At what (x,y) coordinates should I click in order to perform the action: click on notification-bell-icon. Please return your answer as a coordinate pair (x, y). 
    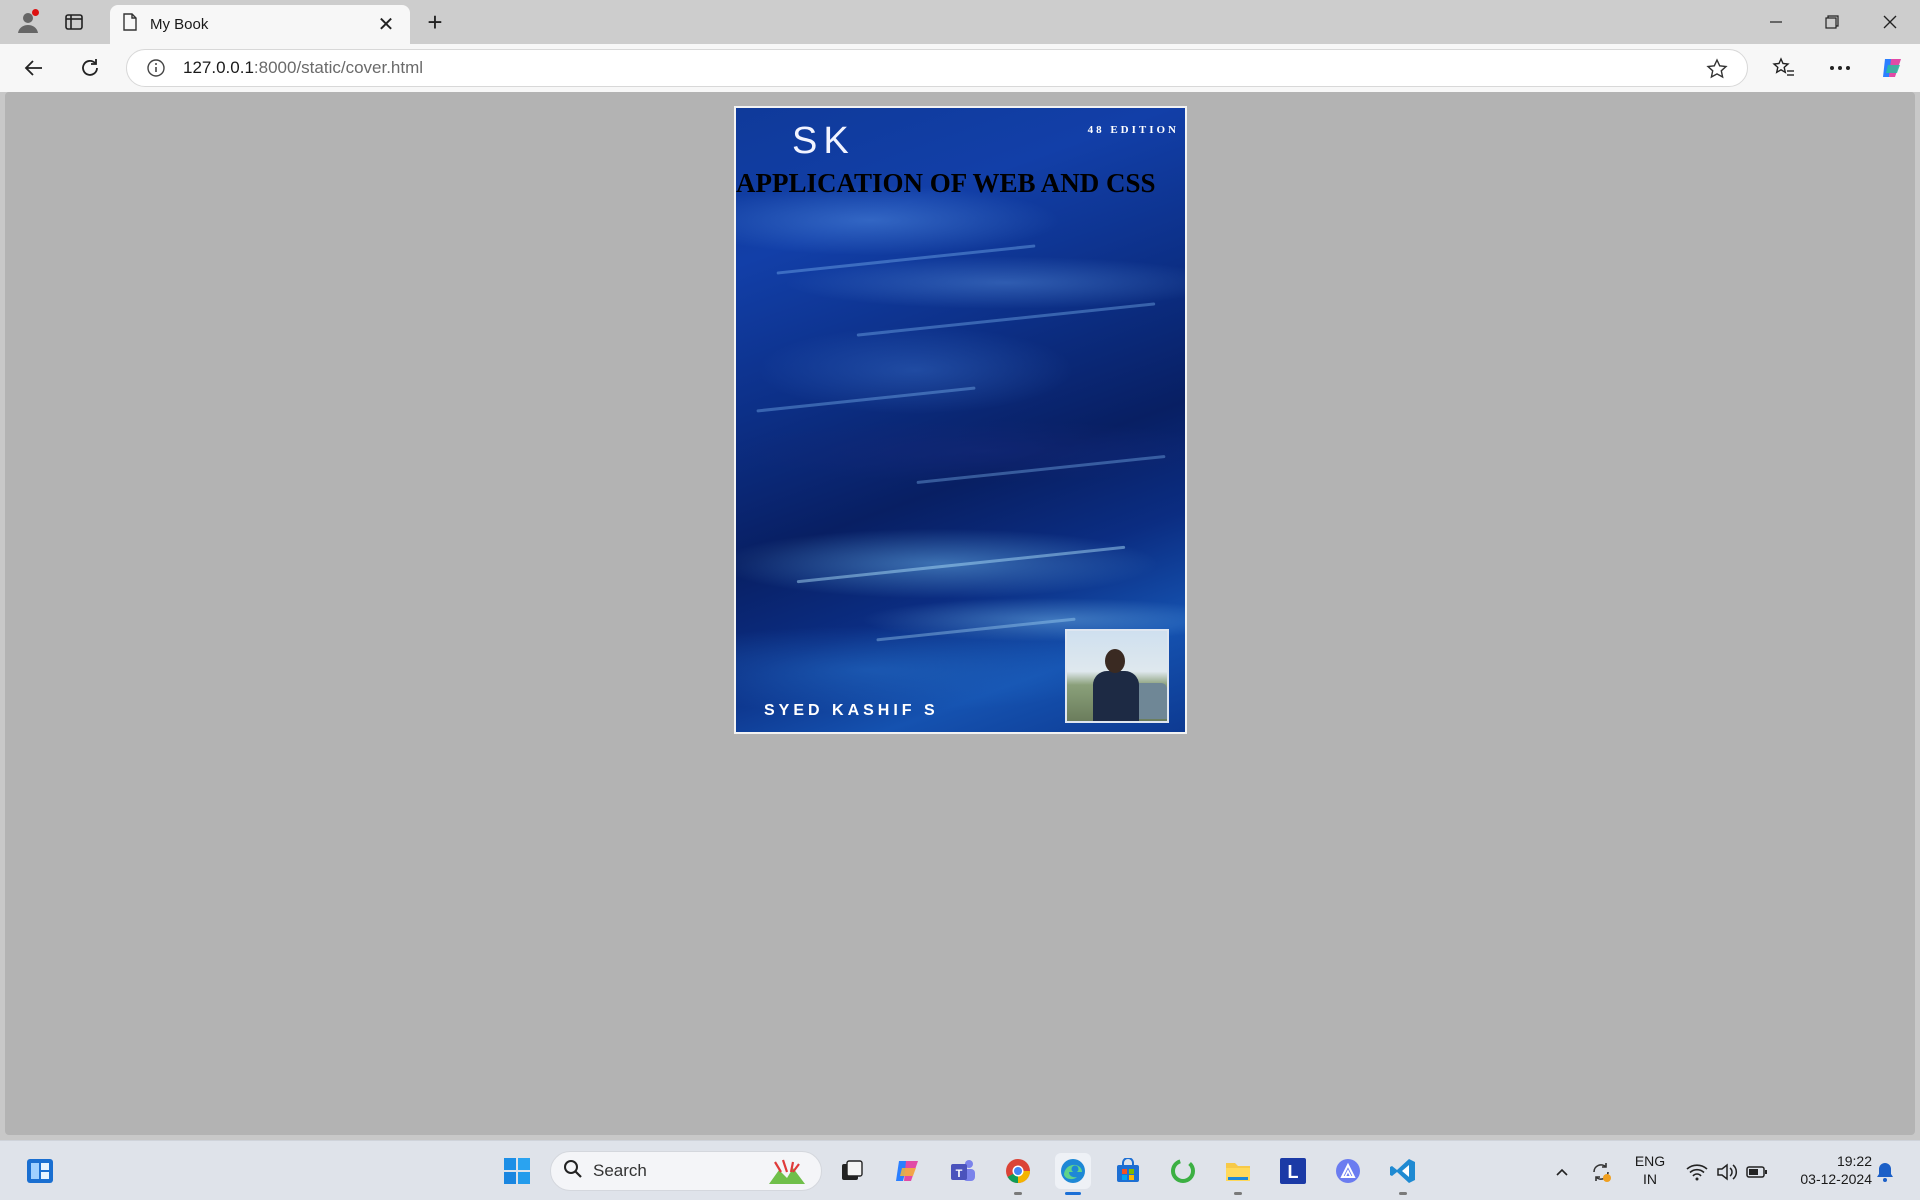
    Looking at the image, I should click on (1885, 1172).